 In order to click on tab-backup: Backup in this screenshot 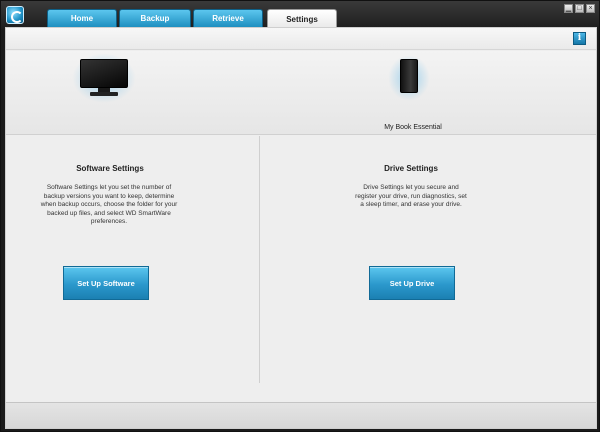, I will do `click(155, 18)`.